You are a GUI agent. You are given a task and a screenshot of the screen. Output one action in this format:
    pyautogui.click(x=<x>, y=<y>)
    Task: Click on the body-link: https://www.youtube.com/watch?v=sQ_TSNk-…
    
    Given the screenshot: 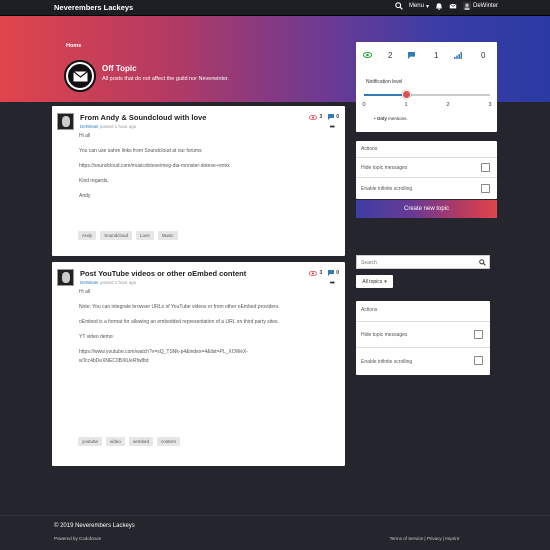 What is the action you would take?
    pyautogui.click(x=210, y=352)
    